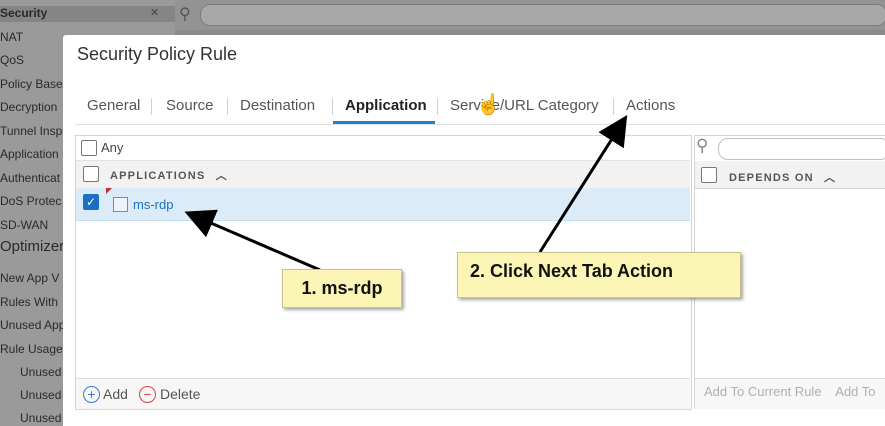 This screenshot has height=426, width=885. Describe the element at coordinates (252, 240) in the screenshot. I see `arrow-to-ms-rdp` at that location.